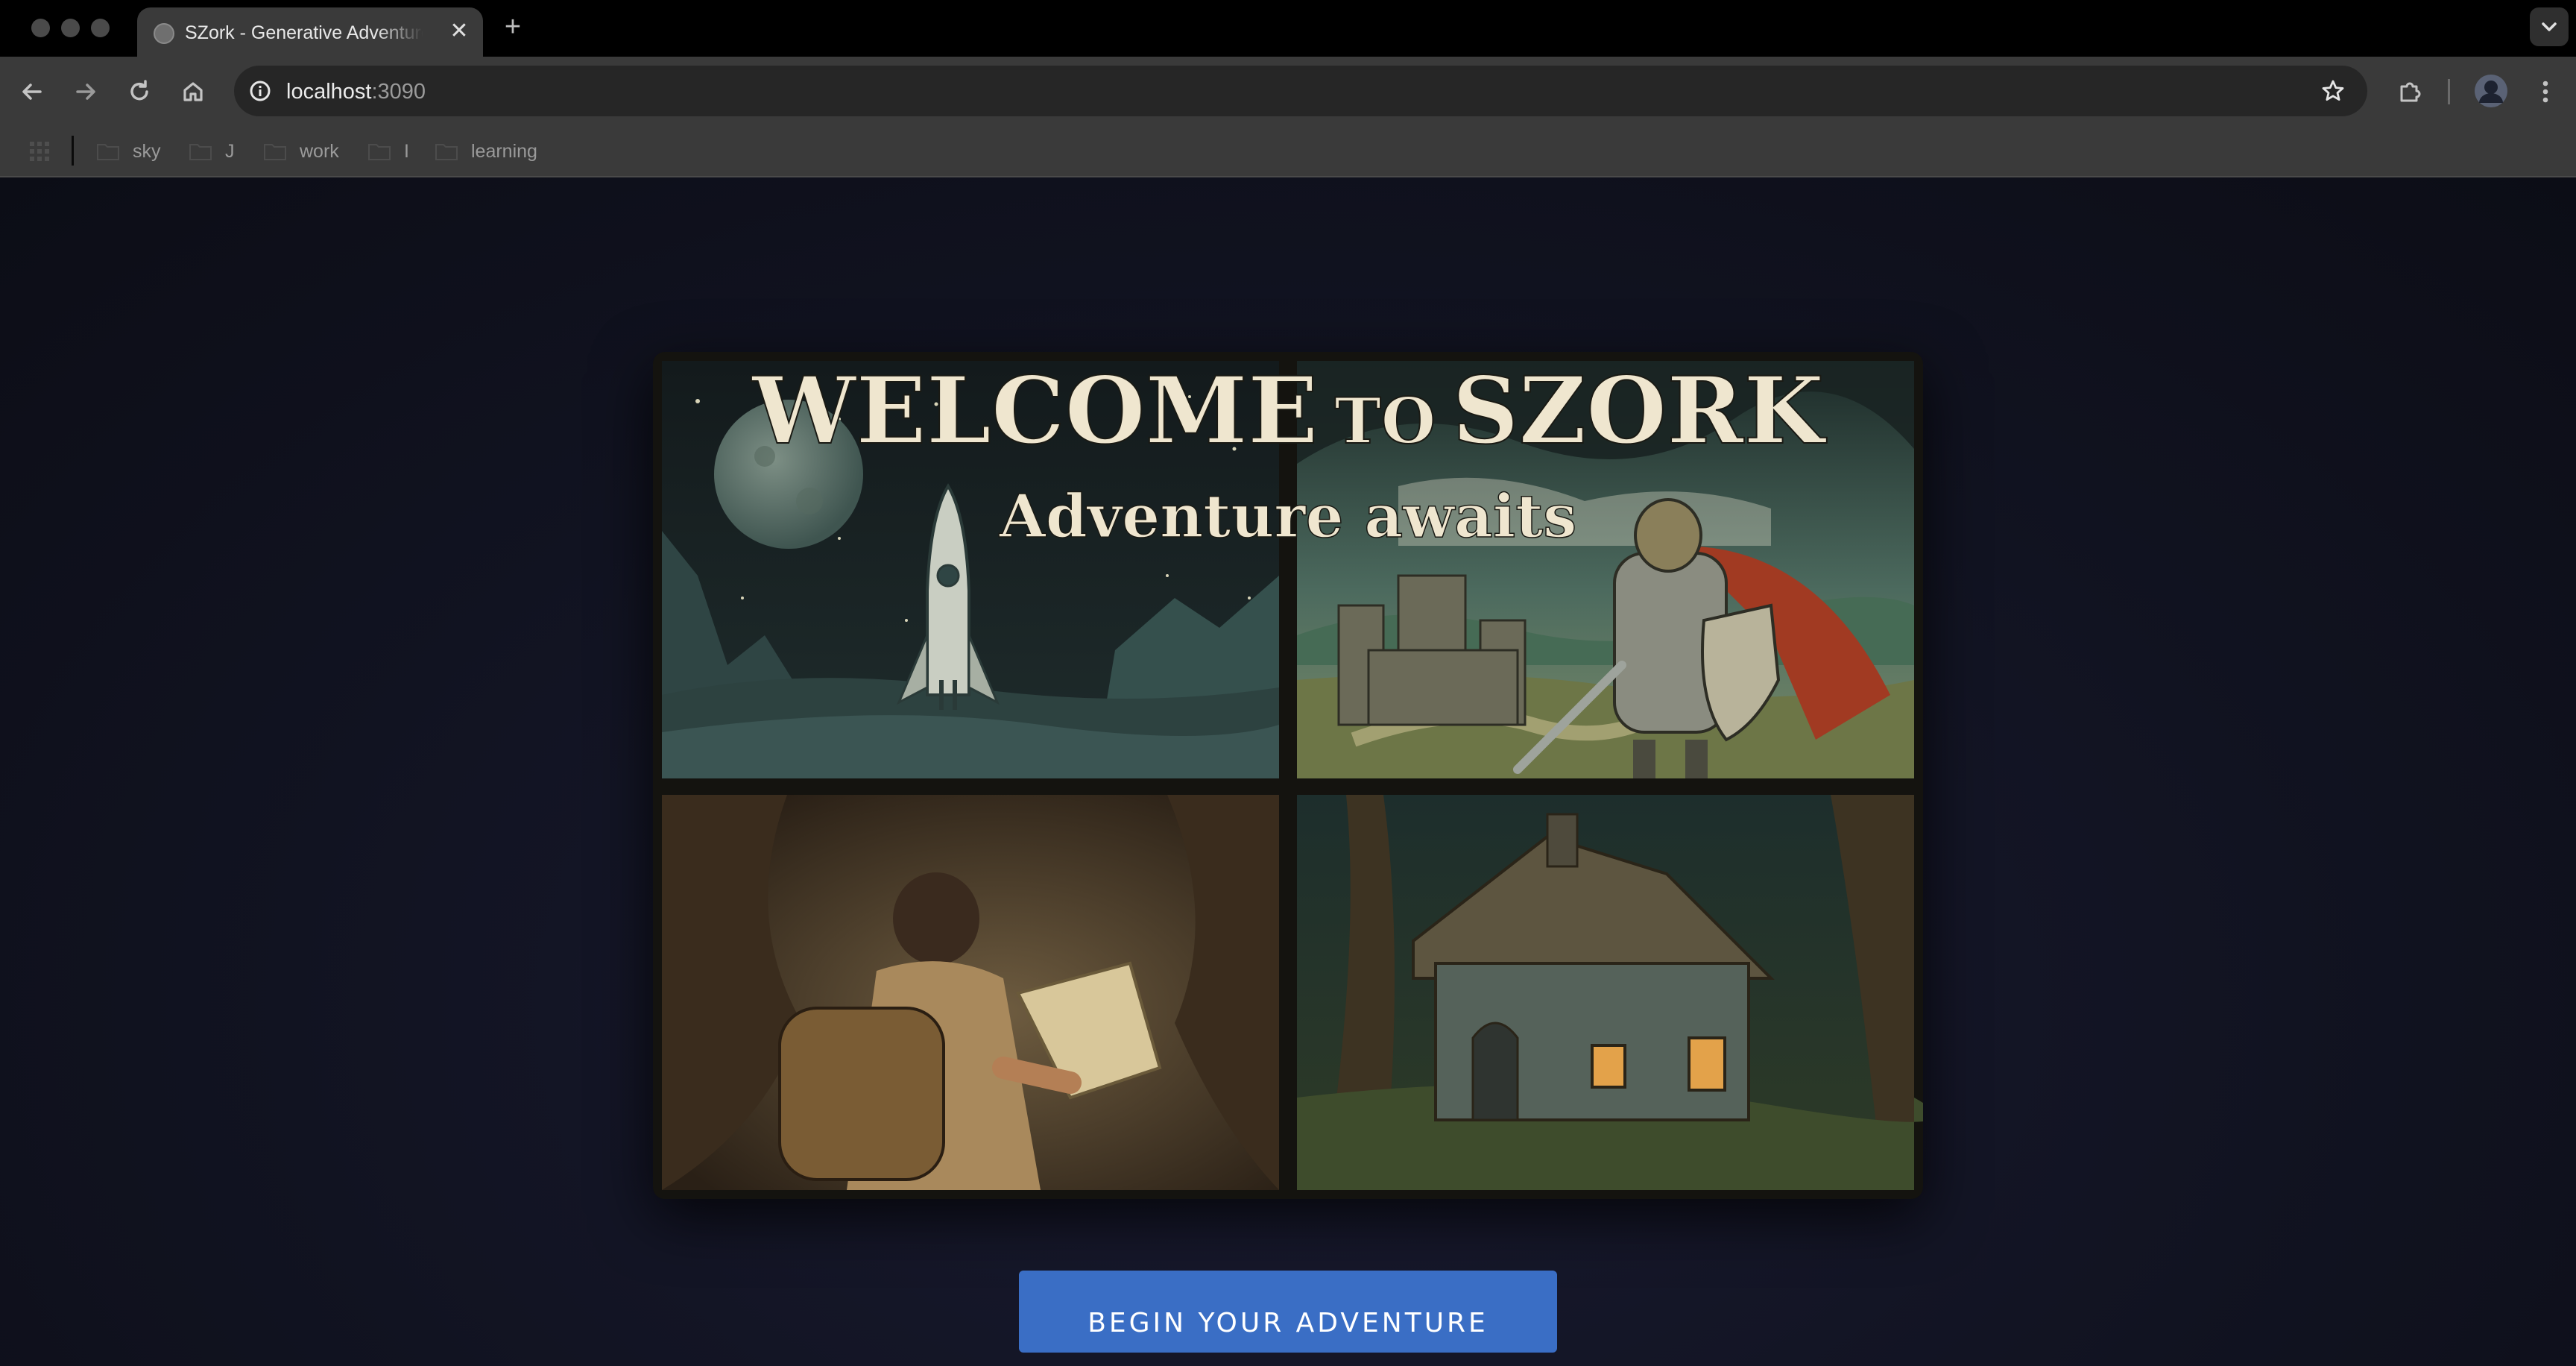 The image size is (2576, 1366). What do you see at coordinates (70, 28) in the screenshot?
I see `window-minimize-dot` at bounding box center [70, 28].